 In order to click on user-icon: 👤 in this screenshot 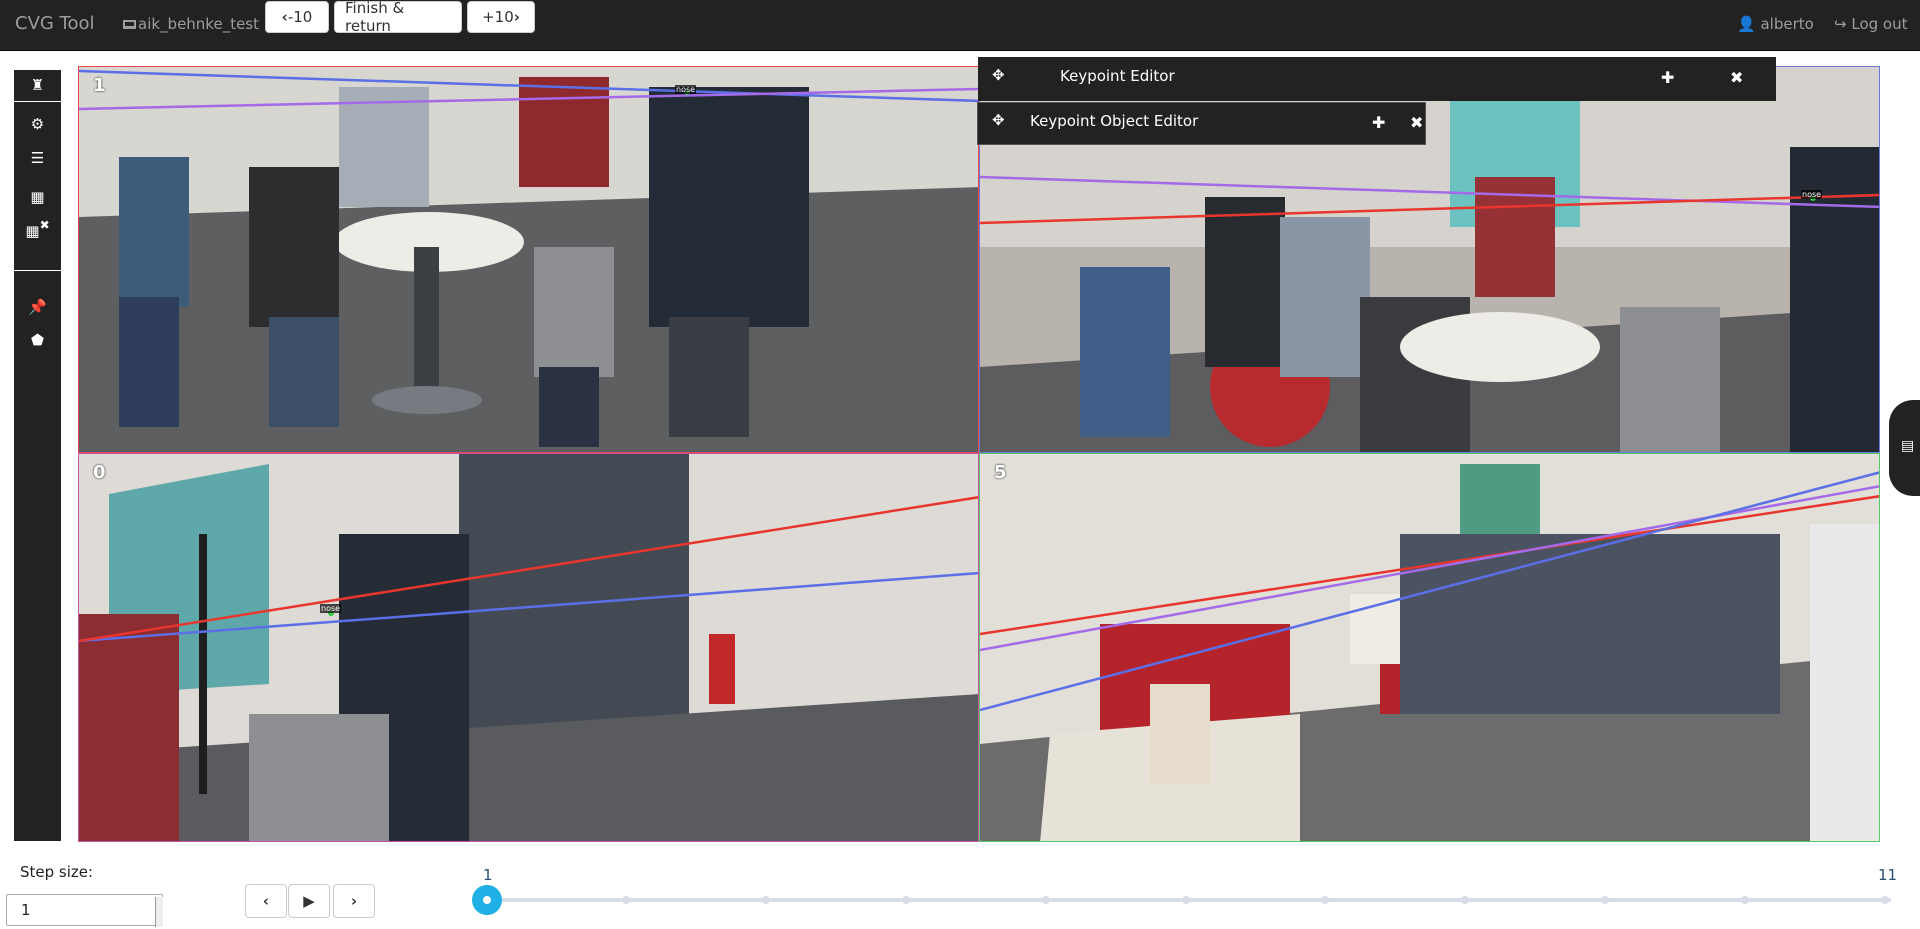, I will do `click(1746, 24)`.